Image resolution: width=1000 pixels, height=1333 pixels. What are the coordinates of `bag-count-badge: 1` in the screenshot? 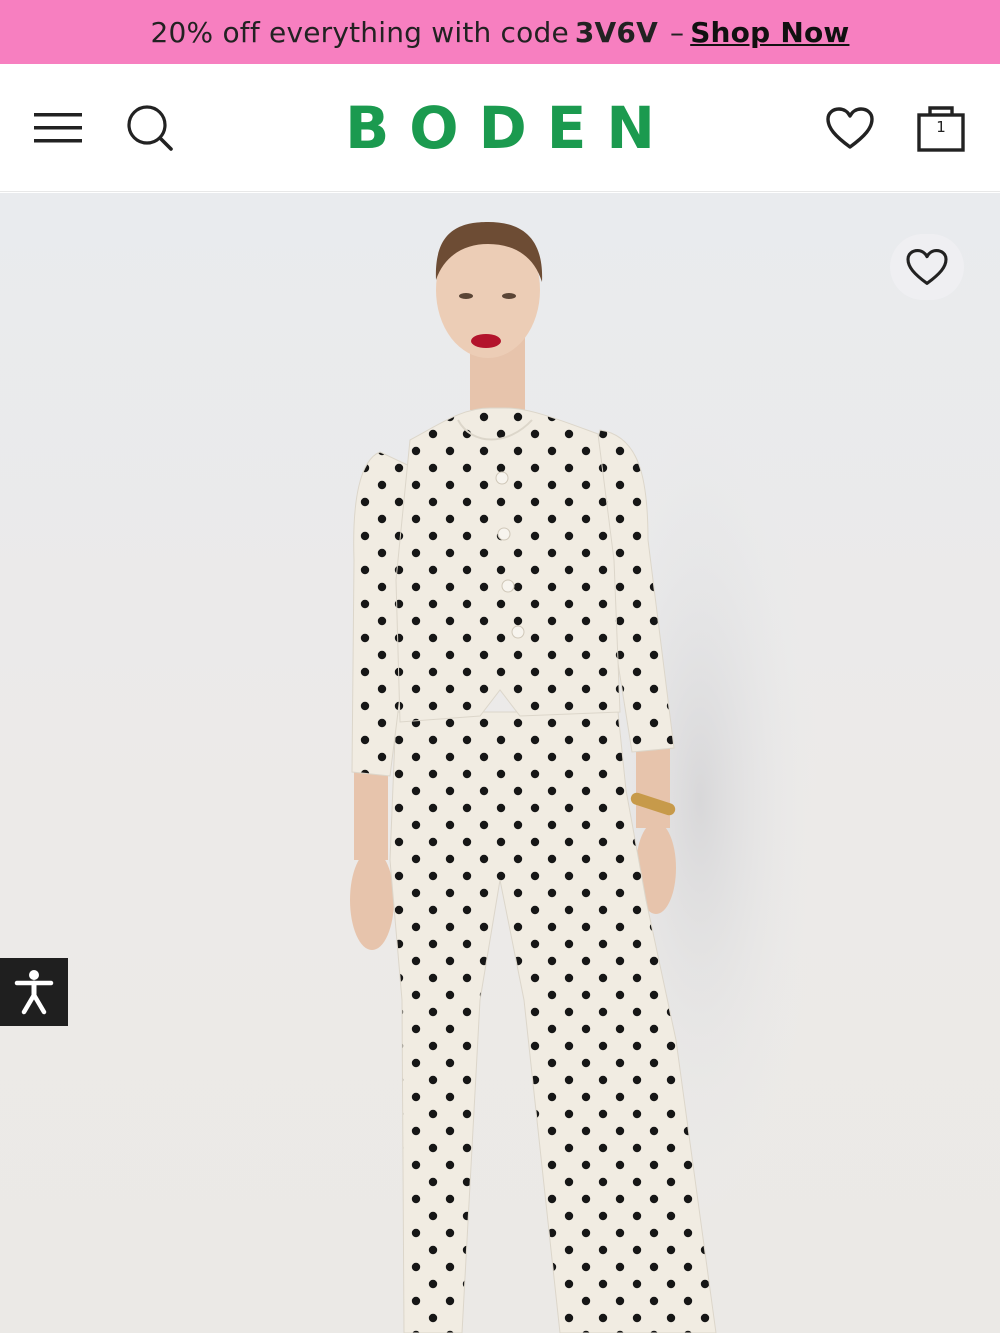 It's located at (941, 127).